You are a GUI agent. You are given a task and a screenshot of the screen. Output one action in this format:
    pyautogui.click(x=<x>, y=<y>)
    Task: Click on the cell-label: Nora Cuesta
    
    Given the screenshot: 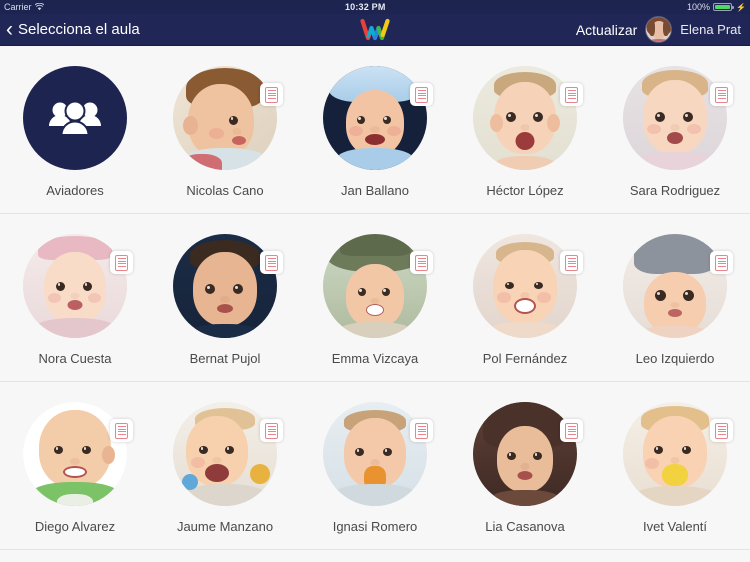 What is the action you would take?
    pyautogui.click(x=75, y=358)
    